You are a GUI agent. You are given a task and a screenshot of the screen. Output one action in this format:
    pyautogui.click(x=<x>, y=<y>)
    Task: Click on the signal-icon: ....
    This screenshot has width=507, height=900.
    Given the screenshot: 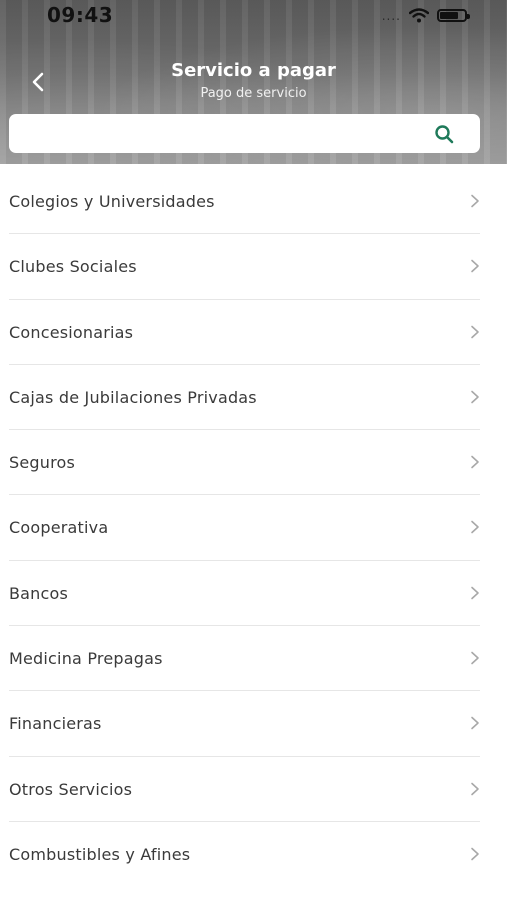 What is the action you would take?
    pyautogui.click(x=391, y=15)
    